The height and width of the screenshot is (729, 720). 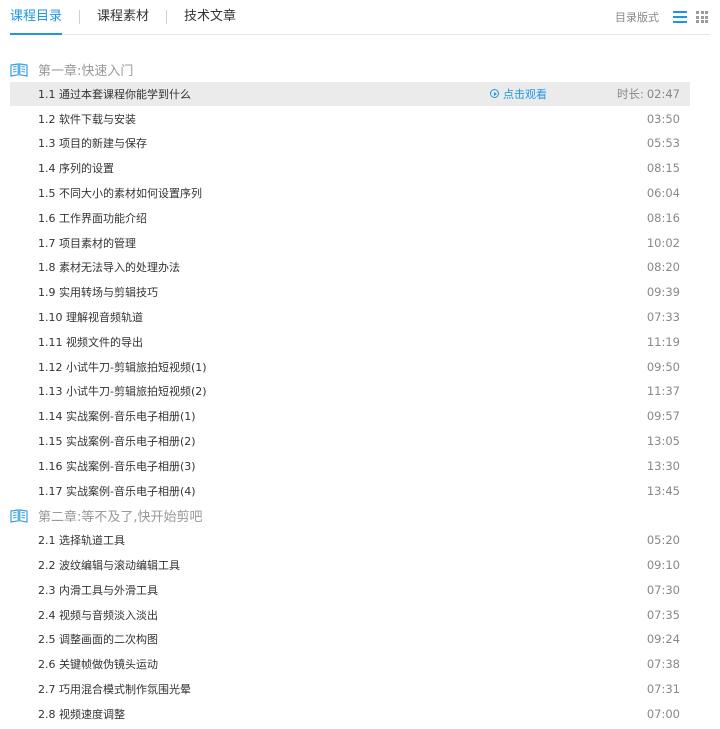 What do you see at coordinates (663, 416) in the screenshot?
I see `lesson-duration: 09:57` at bounding box center [663, 416].